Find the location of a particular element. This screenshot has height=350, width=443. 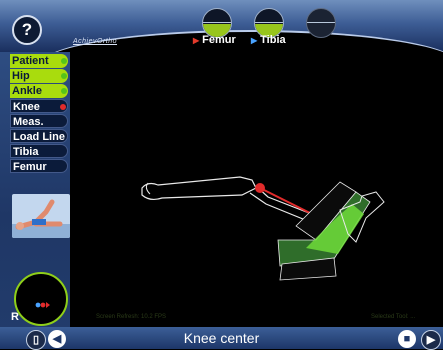

sidebar-item-label: Hip is located at coordinates (21, 76).